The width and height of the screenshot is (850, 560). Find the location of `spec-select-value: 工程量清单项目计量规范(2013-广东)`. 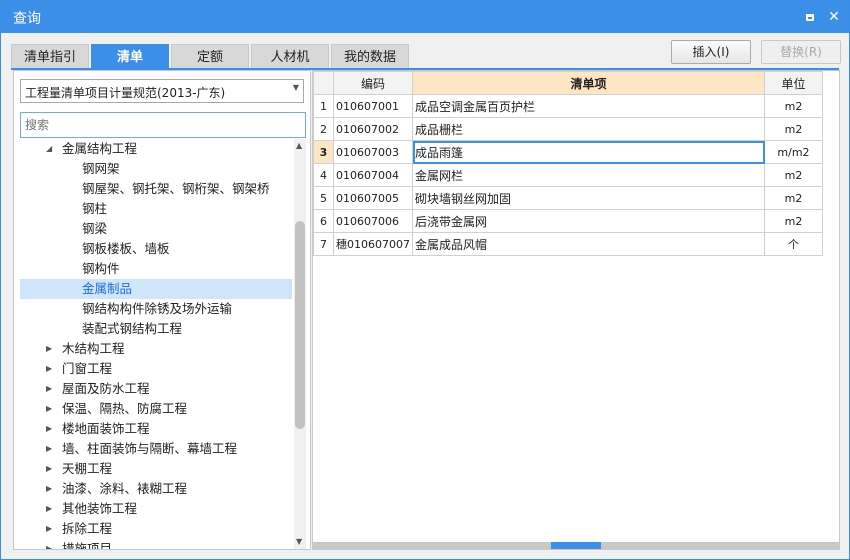

spec-select-value: 工程量清单项目计量规范(2013-广东) is located at coordinates (125, 93).